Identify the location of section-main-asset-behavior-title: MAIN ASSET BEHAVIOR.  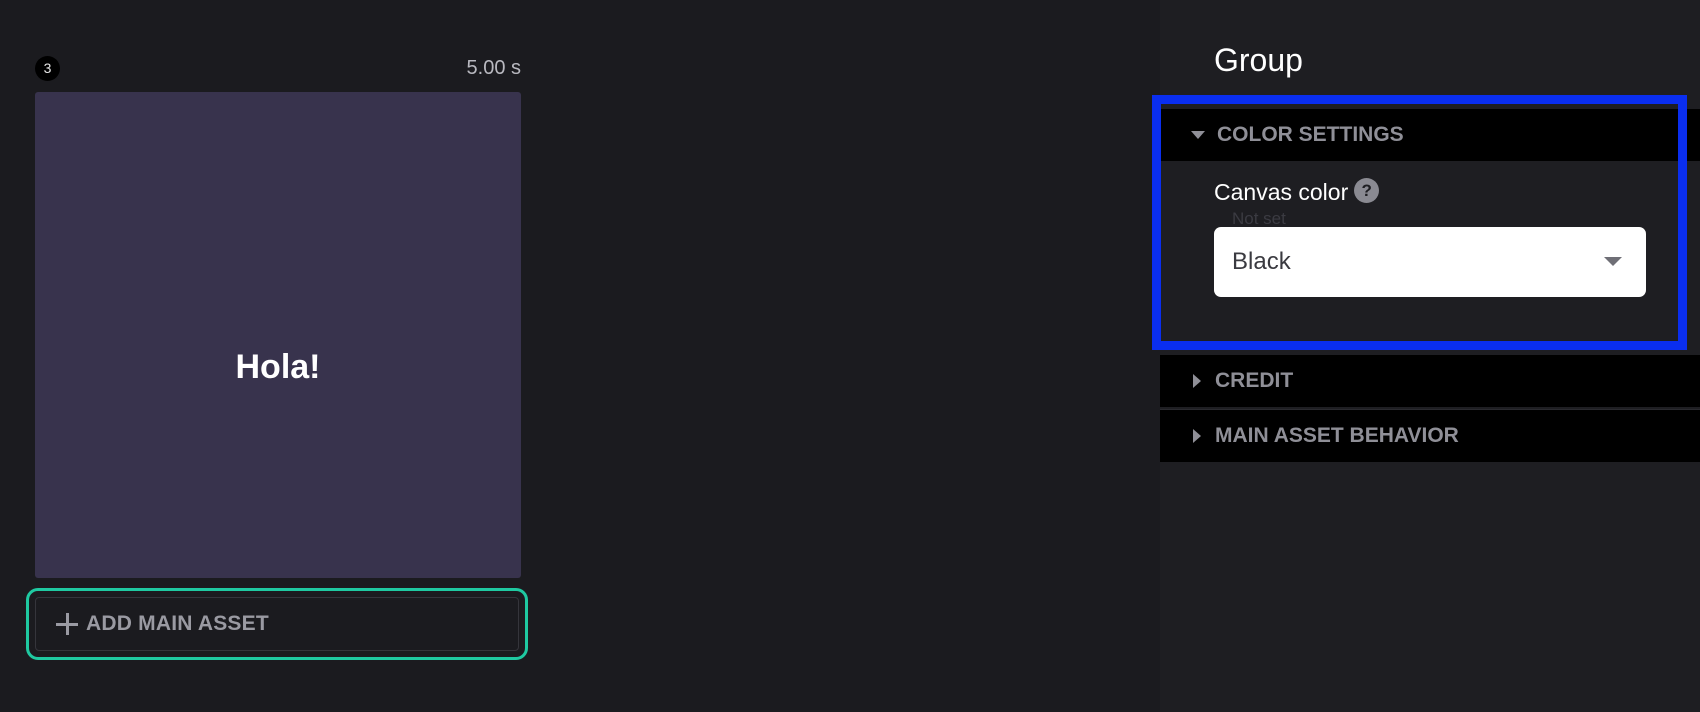
(1337, 435).